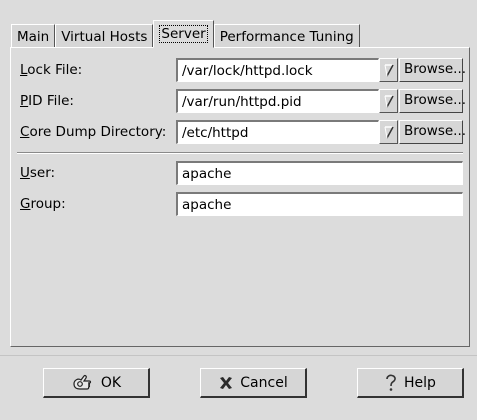  I want to click on tab-main: Main, so click(33, 36).